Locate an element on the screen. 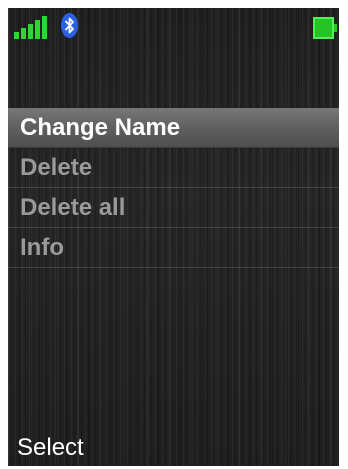  menu-item-info: Info is located at coordinates (173, 248).